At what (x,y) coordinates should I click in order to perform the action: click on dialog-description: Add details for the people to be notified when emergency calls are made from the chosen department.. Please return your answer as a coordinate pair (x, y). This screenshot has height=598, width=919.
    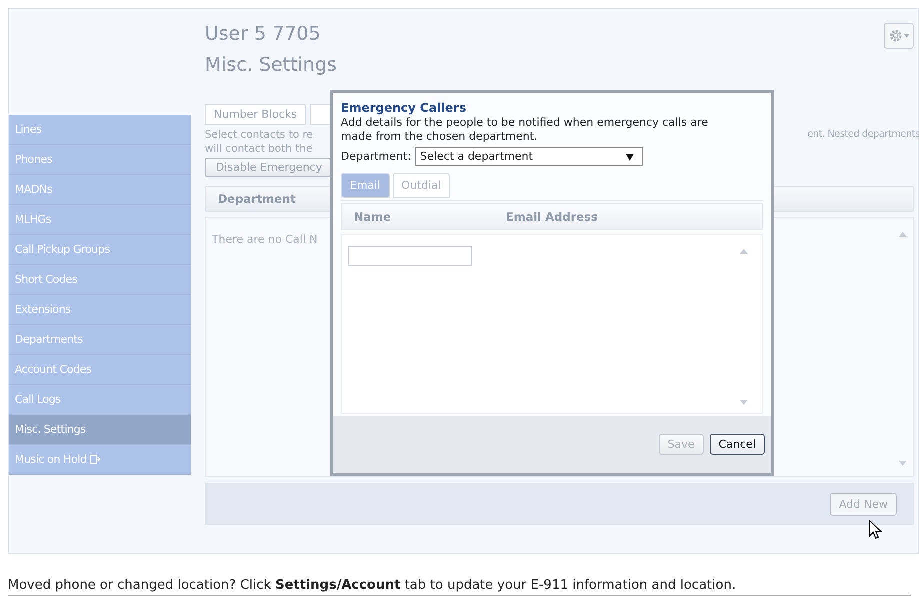
    Looking at the image, I should click on (525, 130).